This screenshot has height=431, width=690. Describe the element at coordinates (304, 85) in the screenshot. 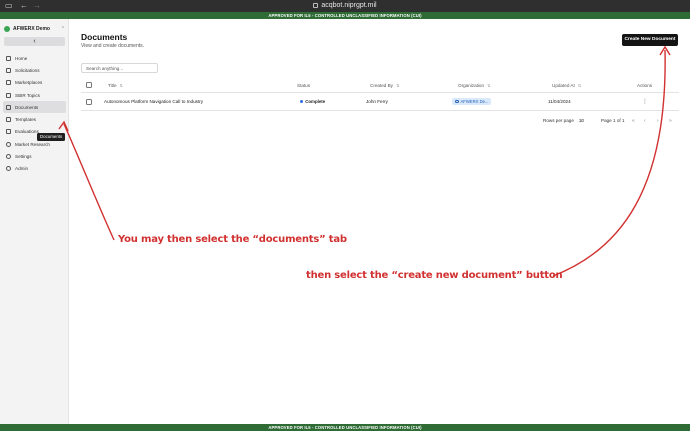

I see `column-status: Status` at that location.